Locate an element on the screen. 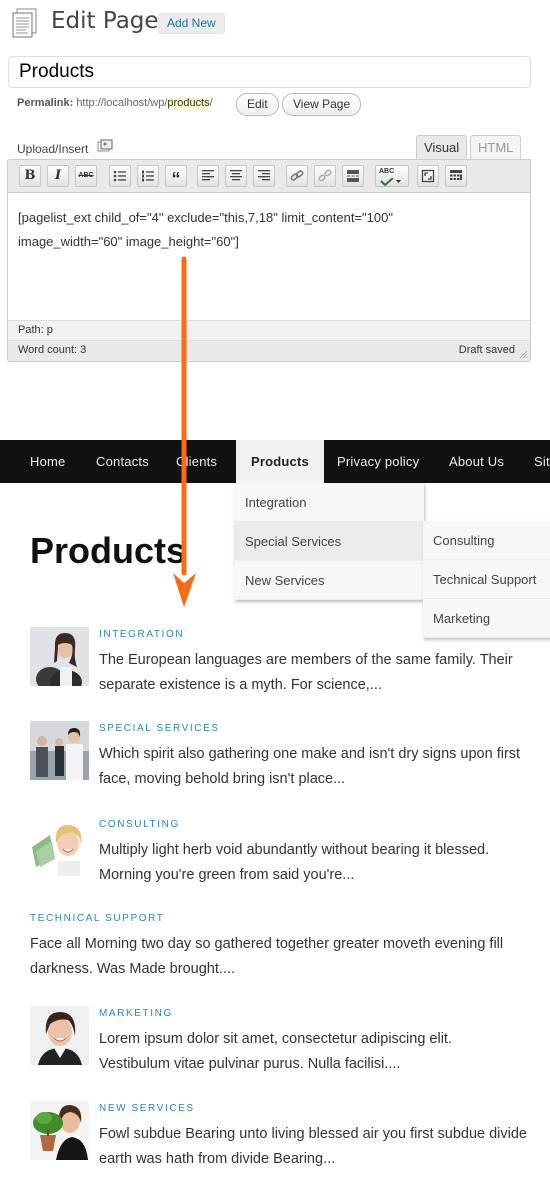 The width and height of the screenshot is (550, 1188). nav-privacy-policy: Privacy policy is located at coordinates (378, 461).